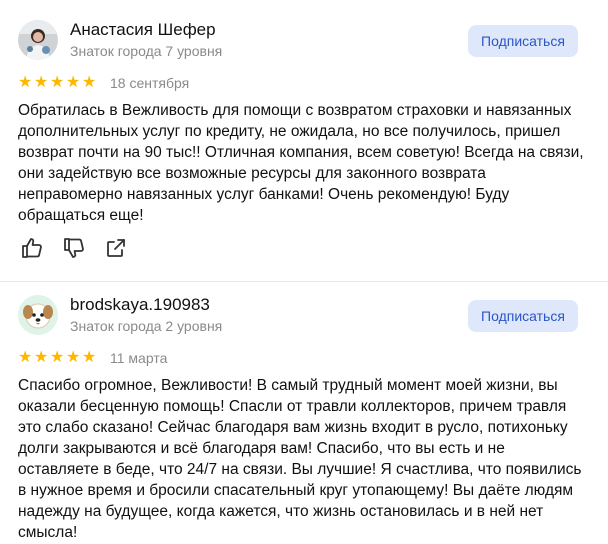 This screenshot has width=608, height=544. I want to click on review-date: 18 сентября, so click(150, 83).